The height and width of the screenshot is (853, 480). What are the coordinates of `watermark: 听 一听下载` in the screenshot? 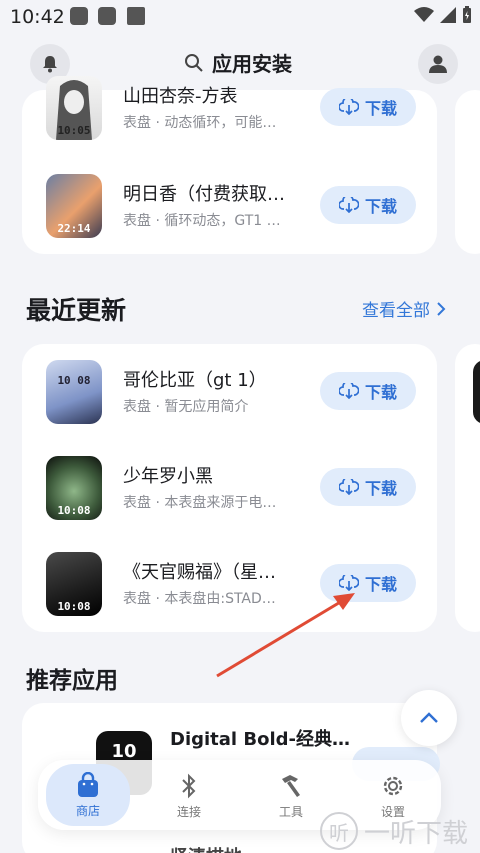 It's located at (394, 831).